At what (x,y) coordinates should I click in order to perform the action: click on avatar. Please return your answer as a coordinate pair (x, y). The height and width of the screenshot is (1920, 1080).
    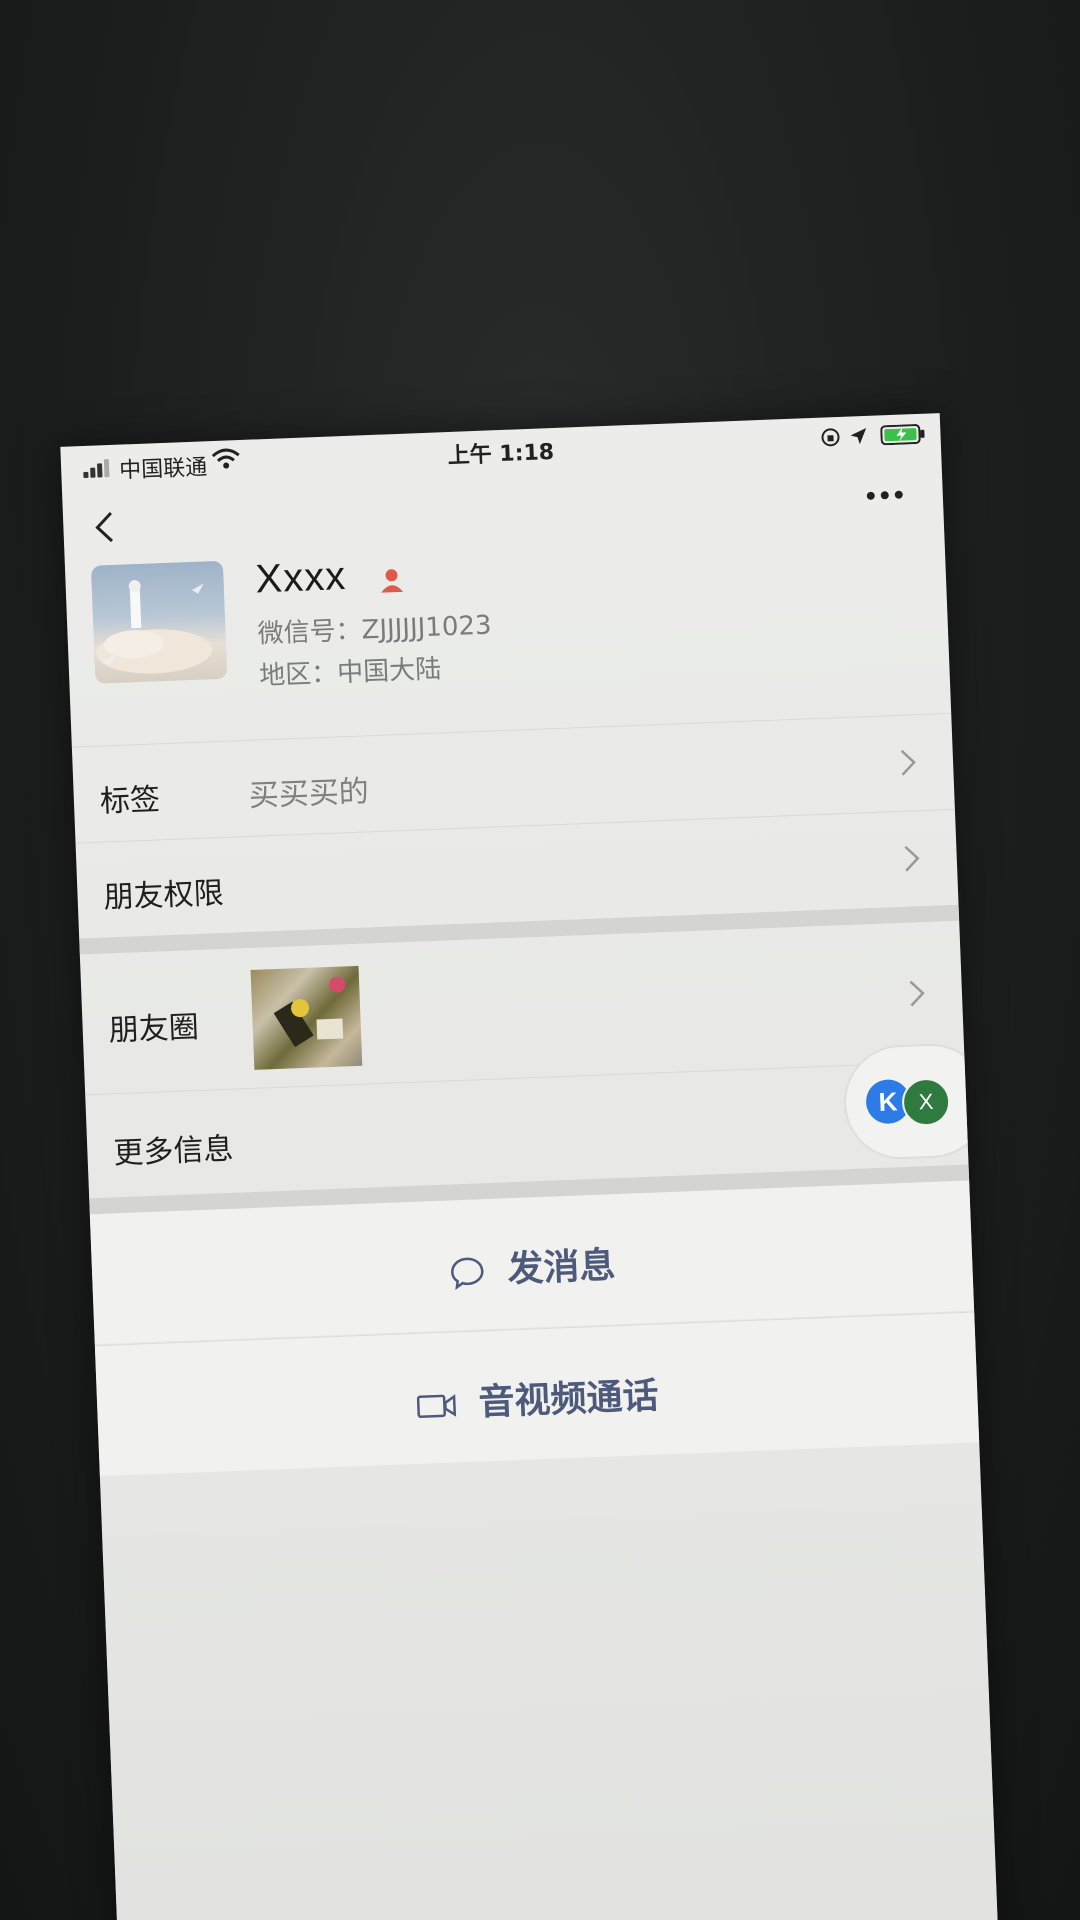
    Looking at the image, I should click on (159, 622).